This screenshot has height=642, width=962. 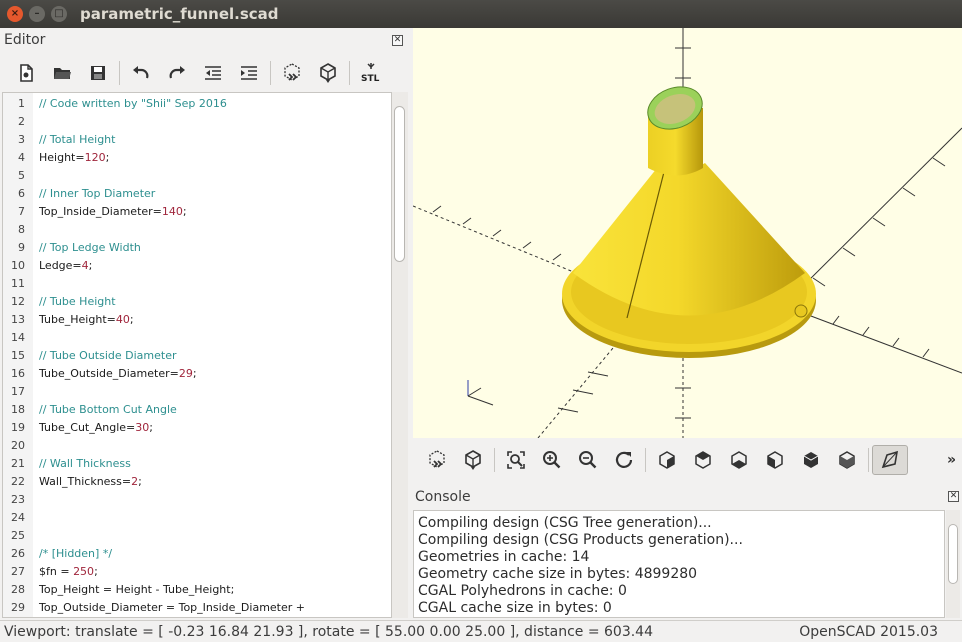 What do you see at coordinates (197, 122) in the screenshot?
I see `code-line: 2` at bounding box center [197, 122].